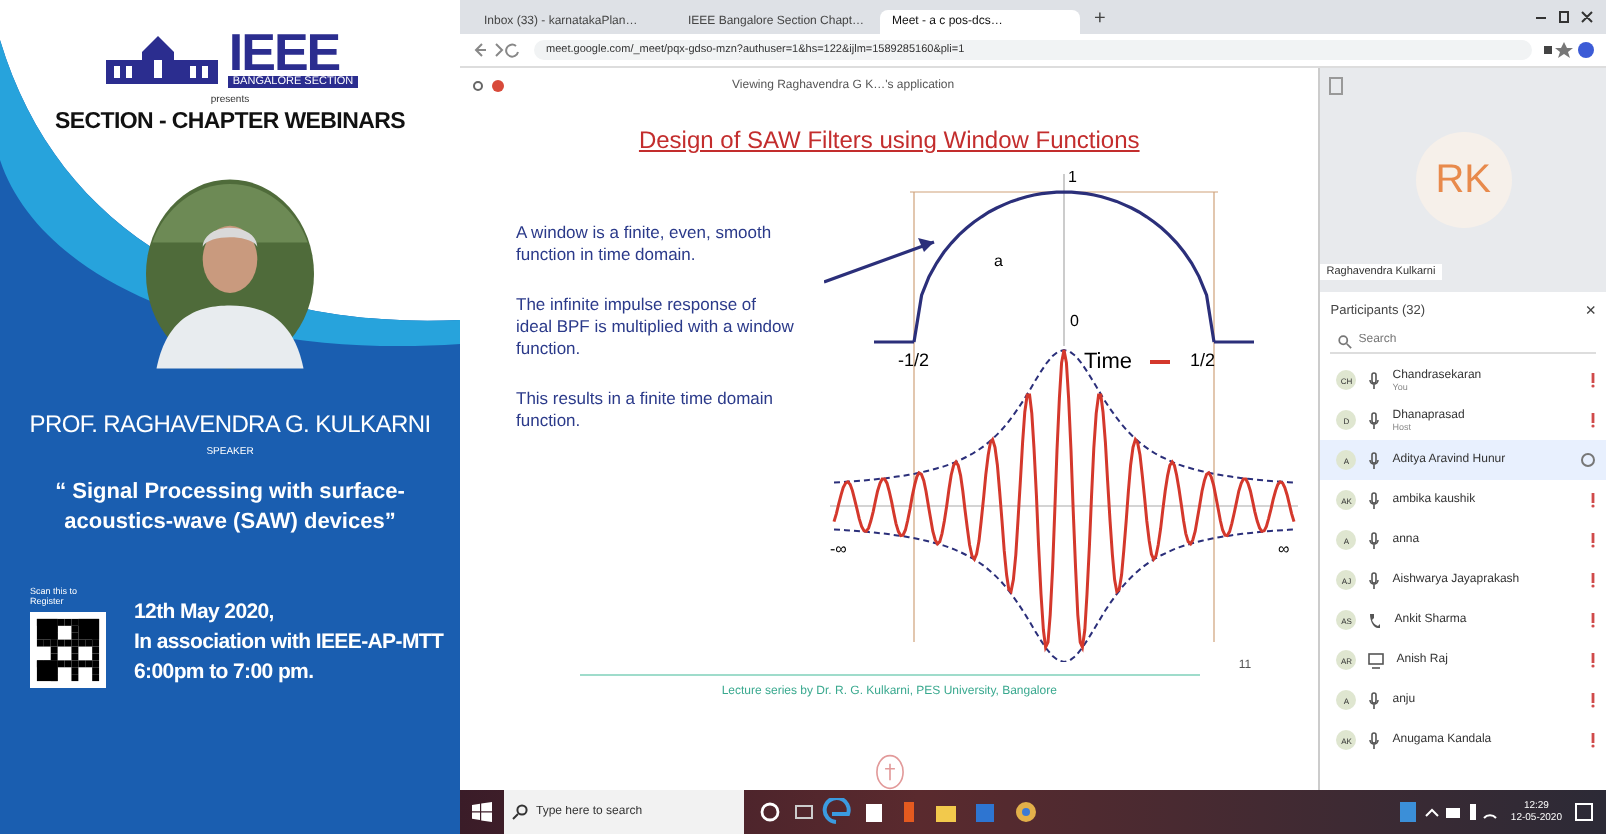  Describe the element at coordinates (225, 673) in the screenshot. I see `event-time: 6:00pm to 7:00 pm.` at that location.